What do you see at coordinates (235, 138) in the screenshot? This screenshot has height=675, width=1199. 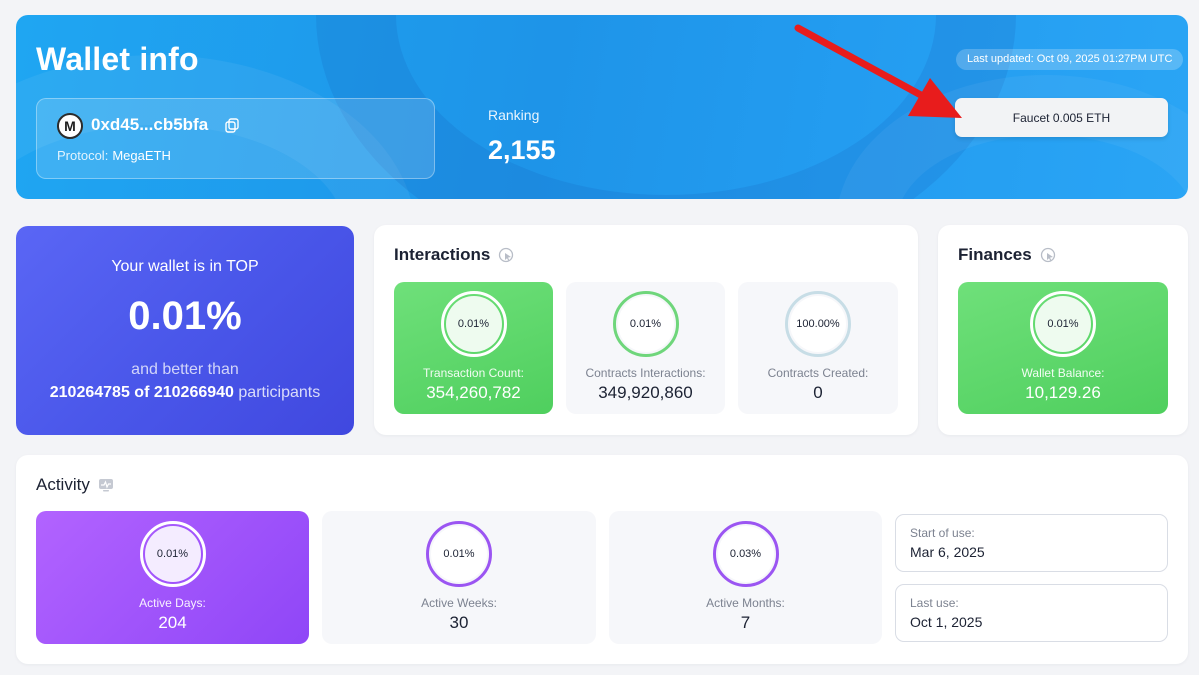 I see `address-card: M 0xd45...cb5bfa Protocol: MegaETH` at bounding box center [235, 138].